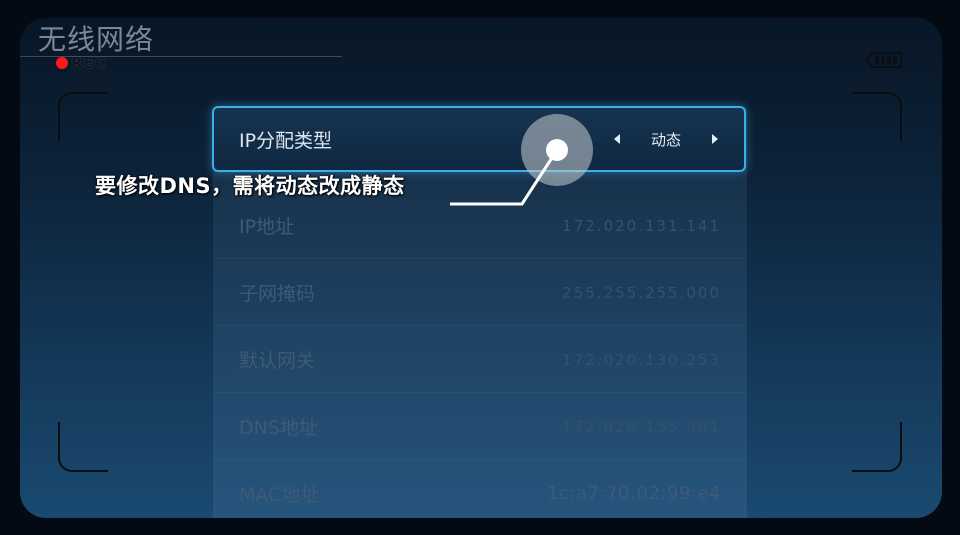 This screenshot has height=535, width=960. I want to click on menu-row-label: IP分配类型, so click(286, 140).